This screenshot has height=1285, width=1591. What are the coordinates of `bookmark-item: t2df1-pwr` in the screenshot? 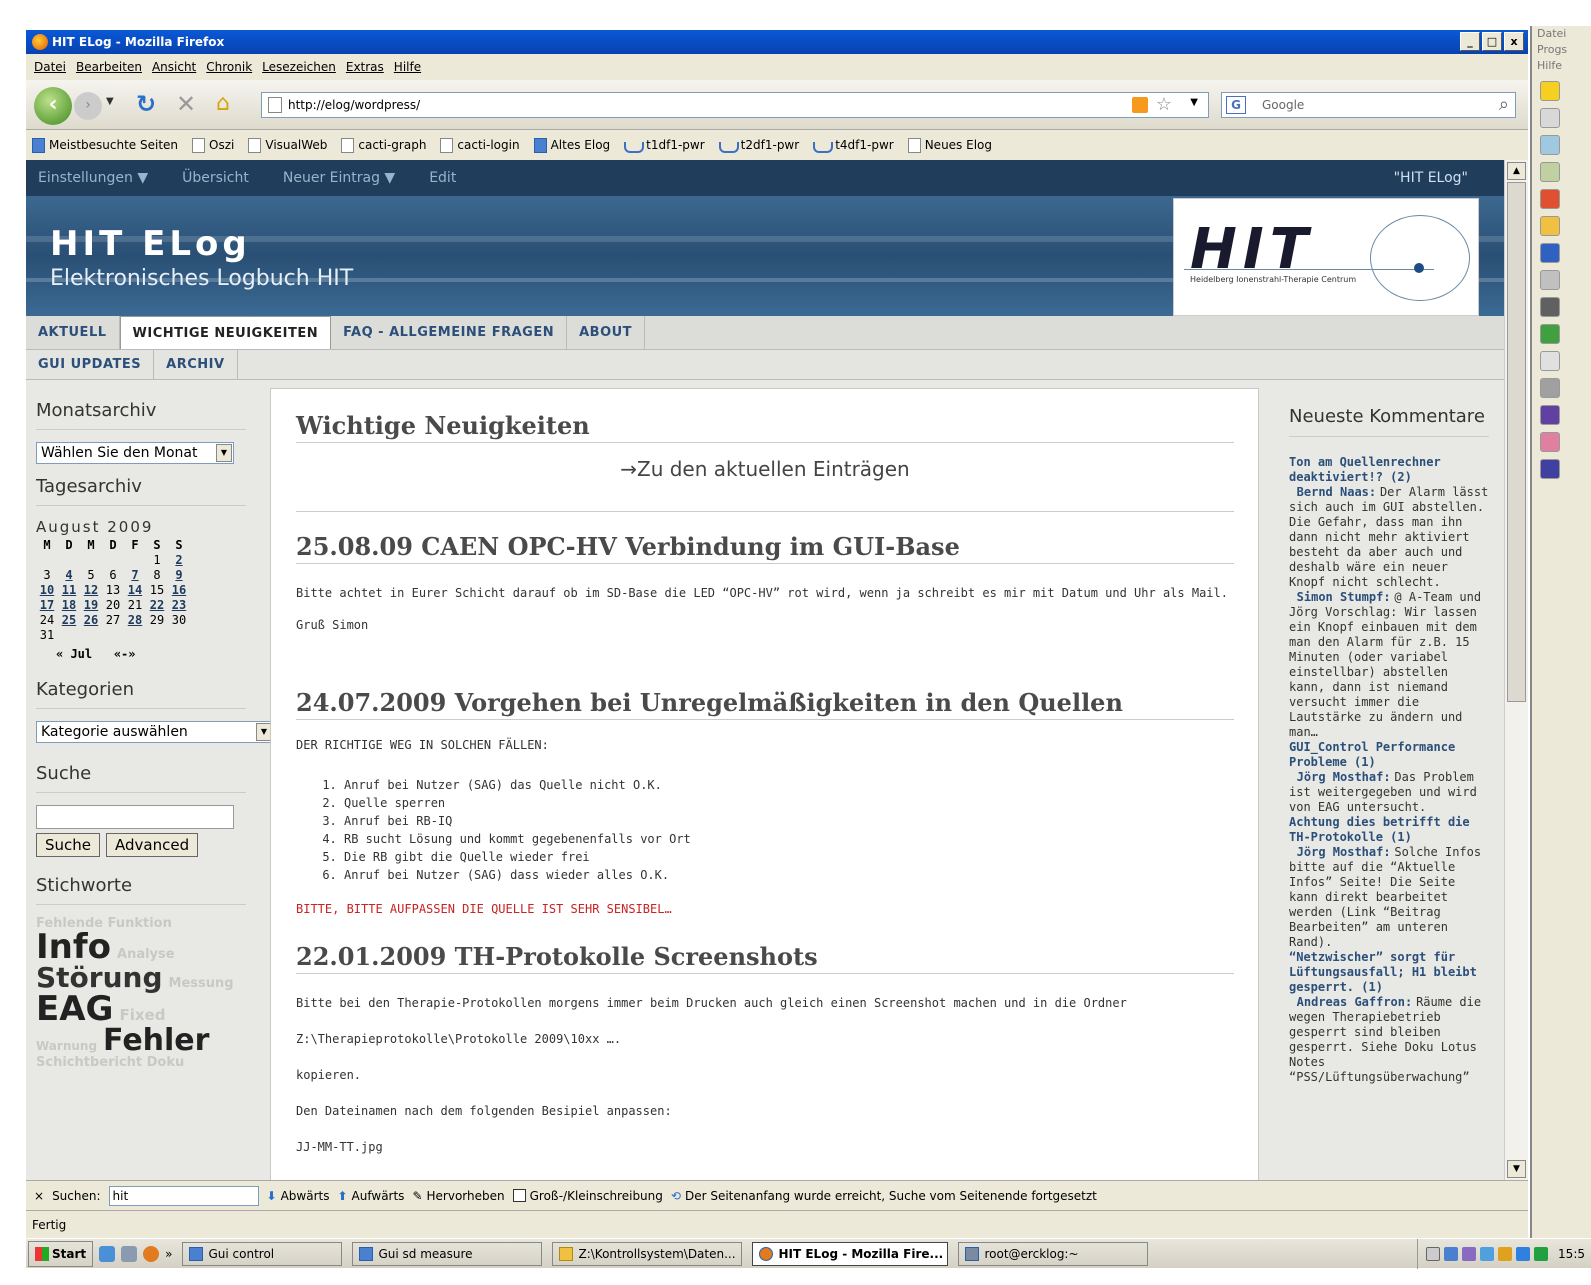 It's located at (758, 145).